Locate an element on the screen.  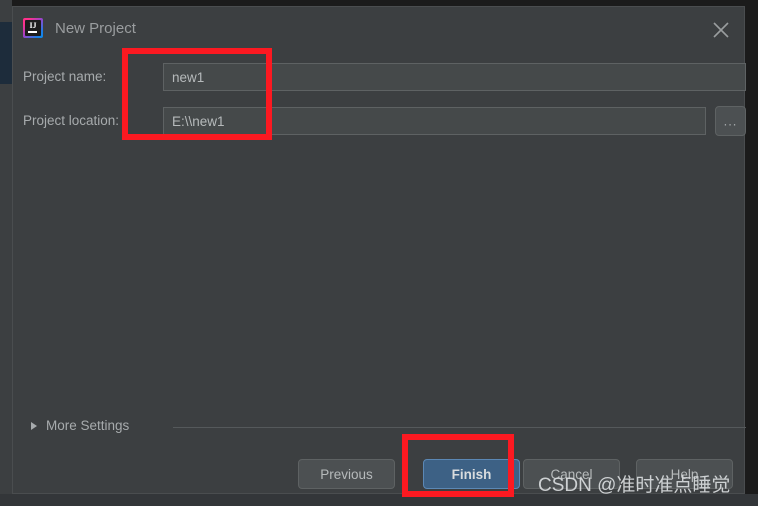
project-name-label: Project name: is located at coordinates (65, 76).